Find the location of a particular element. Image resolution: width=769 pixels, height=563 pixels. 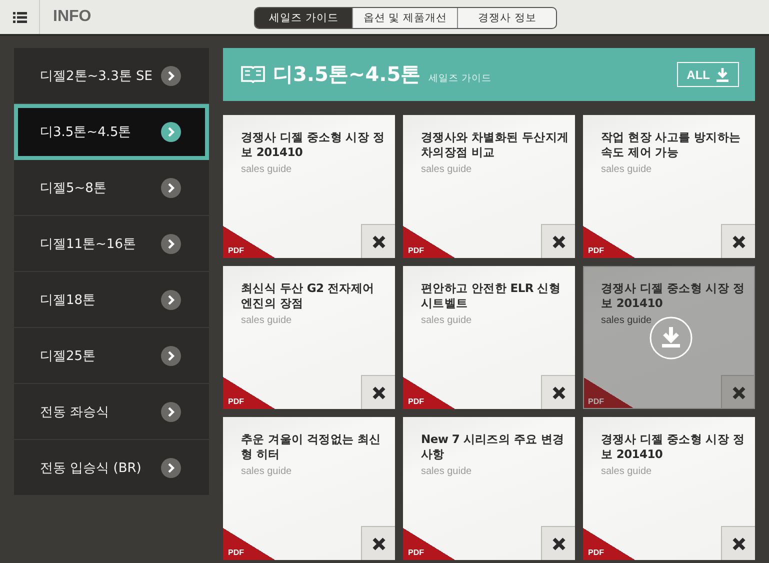

menu-icon is located at coordinates (19, 17).